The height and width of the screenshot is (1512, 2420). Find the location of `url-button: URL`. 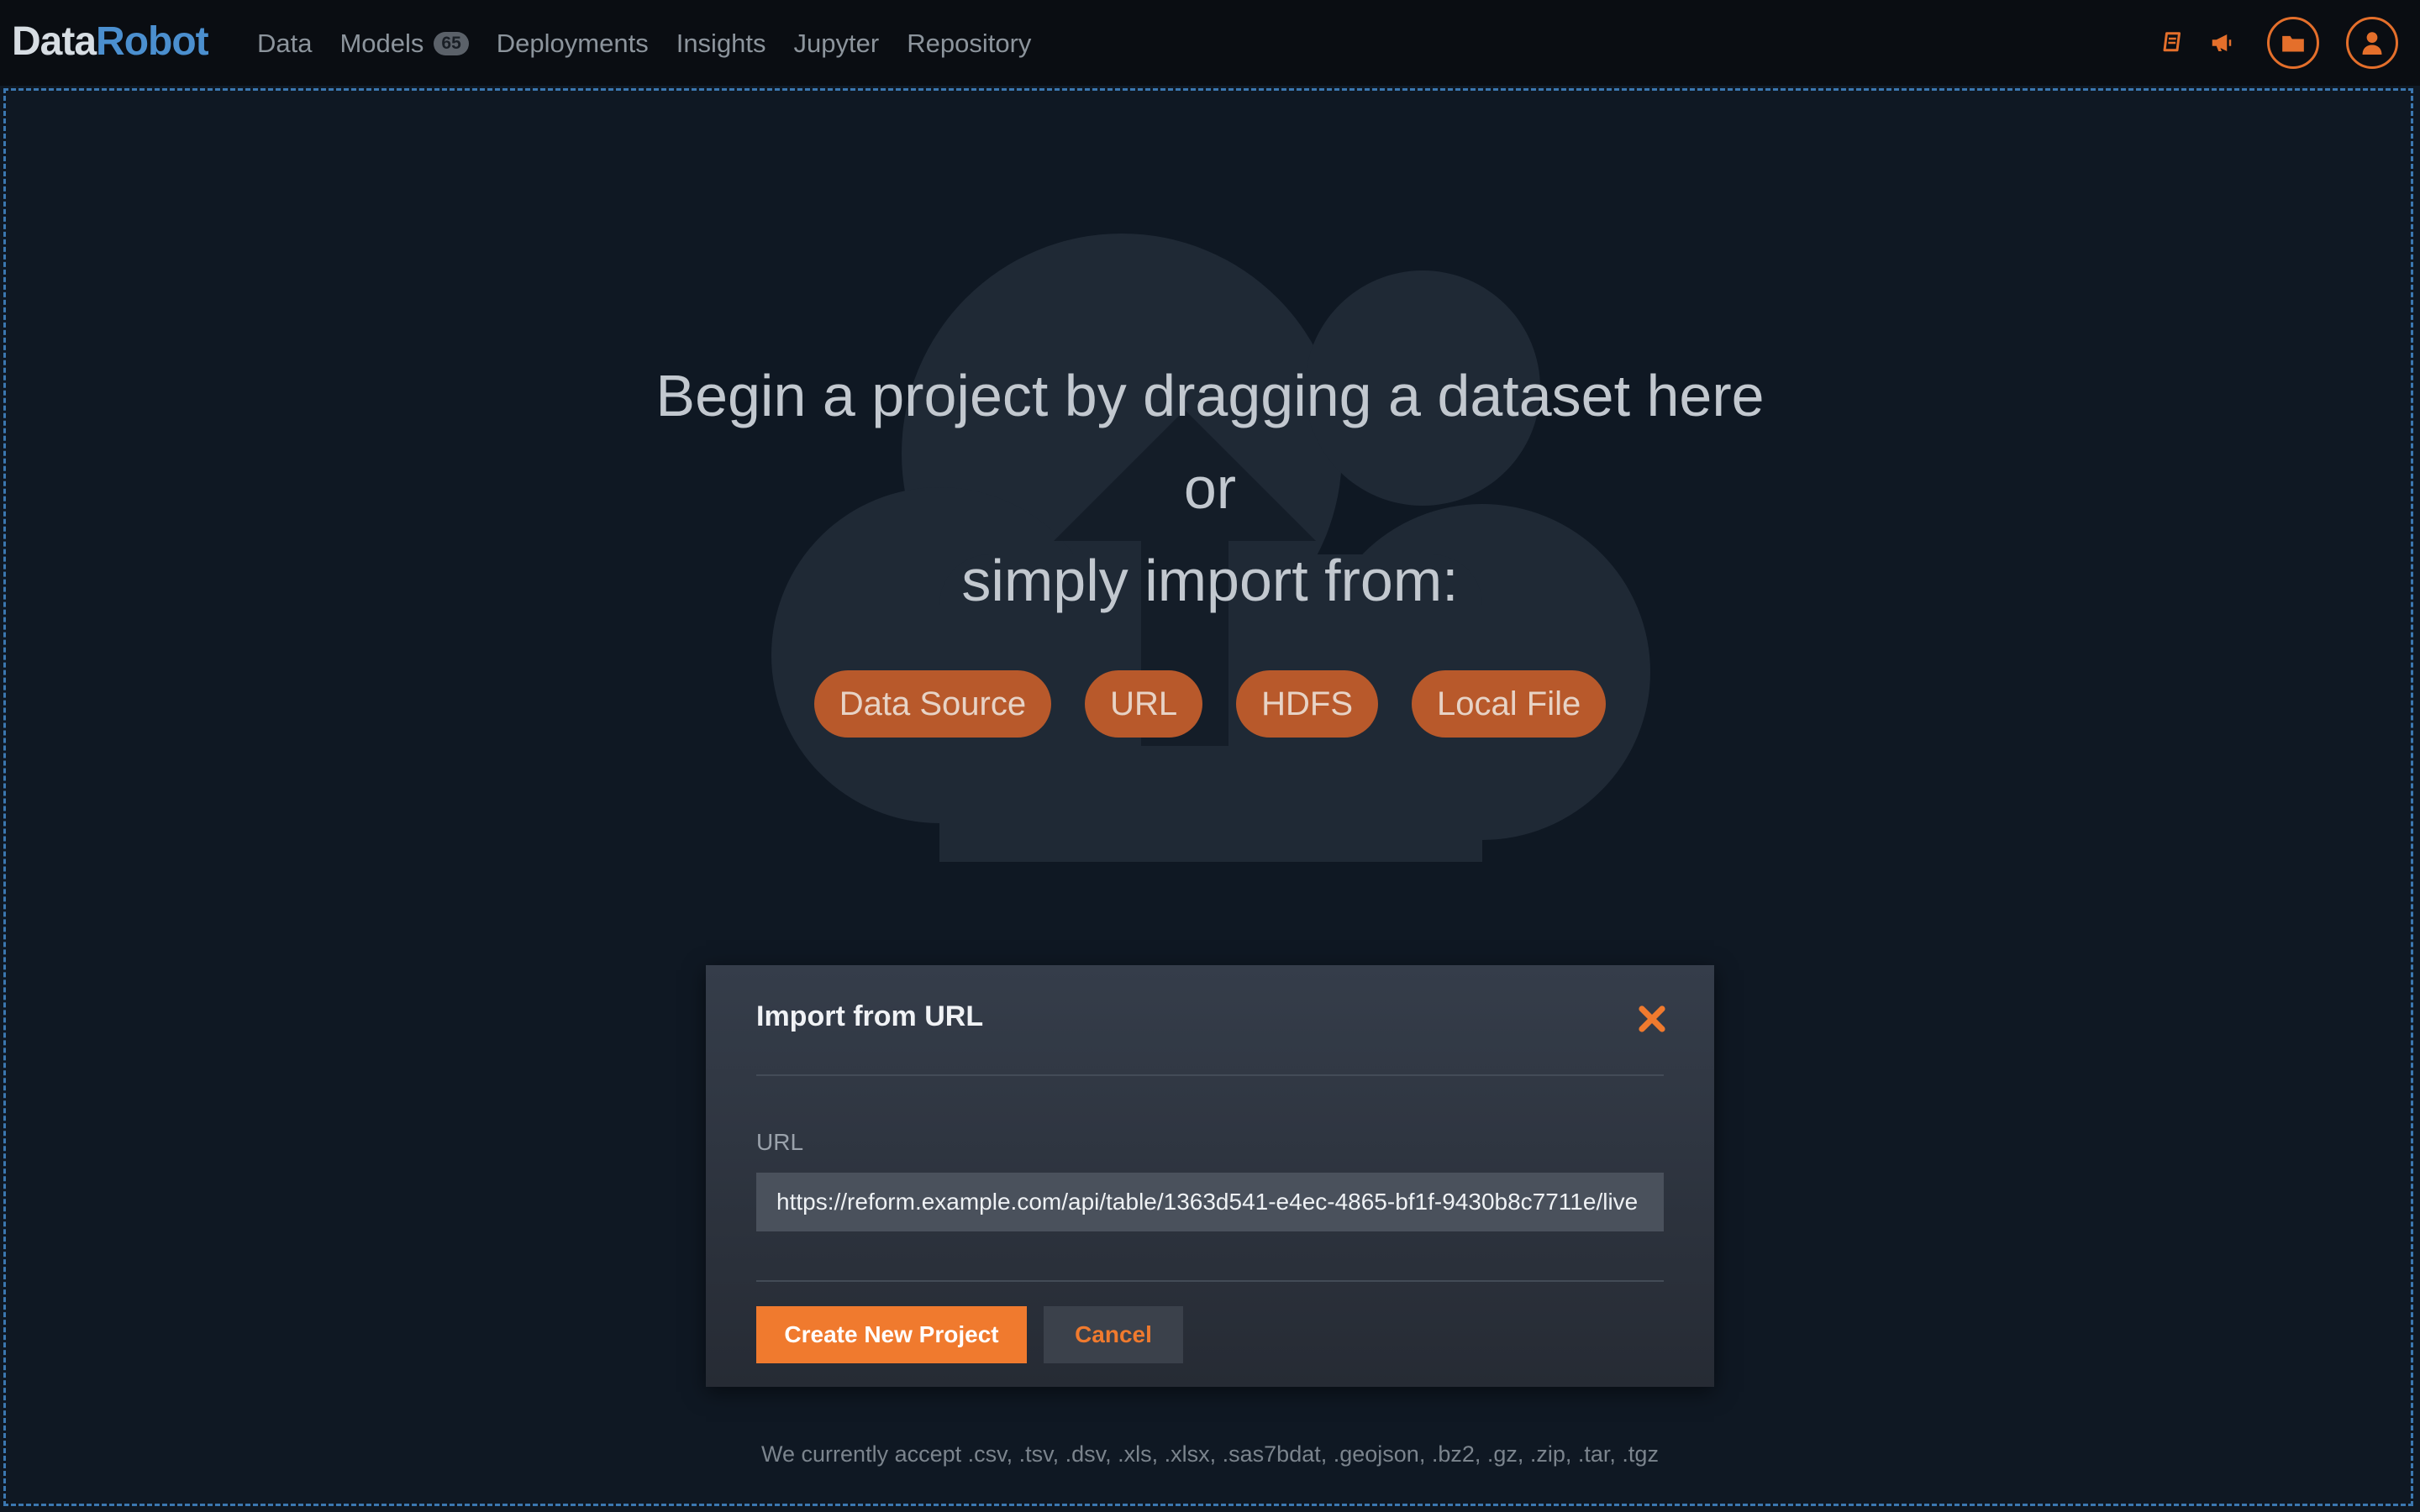

url-button: URL is located at coordinates (1144, 704).